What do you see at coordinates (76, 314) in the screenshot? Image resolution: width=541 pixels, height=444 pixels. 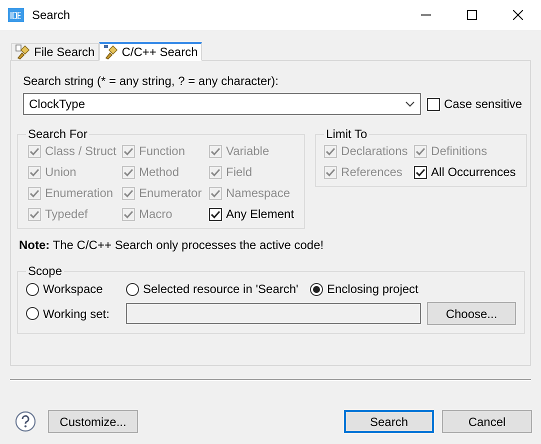 I see `radio-button: Working set:` at bounding box center [76, 314].